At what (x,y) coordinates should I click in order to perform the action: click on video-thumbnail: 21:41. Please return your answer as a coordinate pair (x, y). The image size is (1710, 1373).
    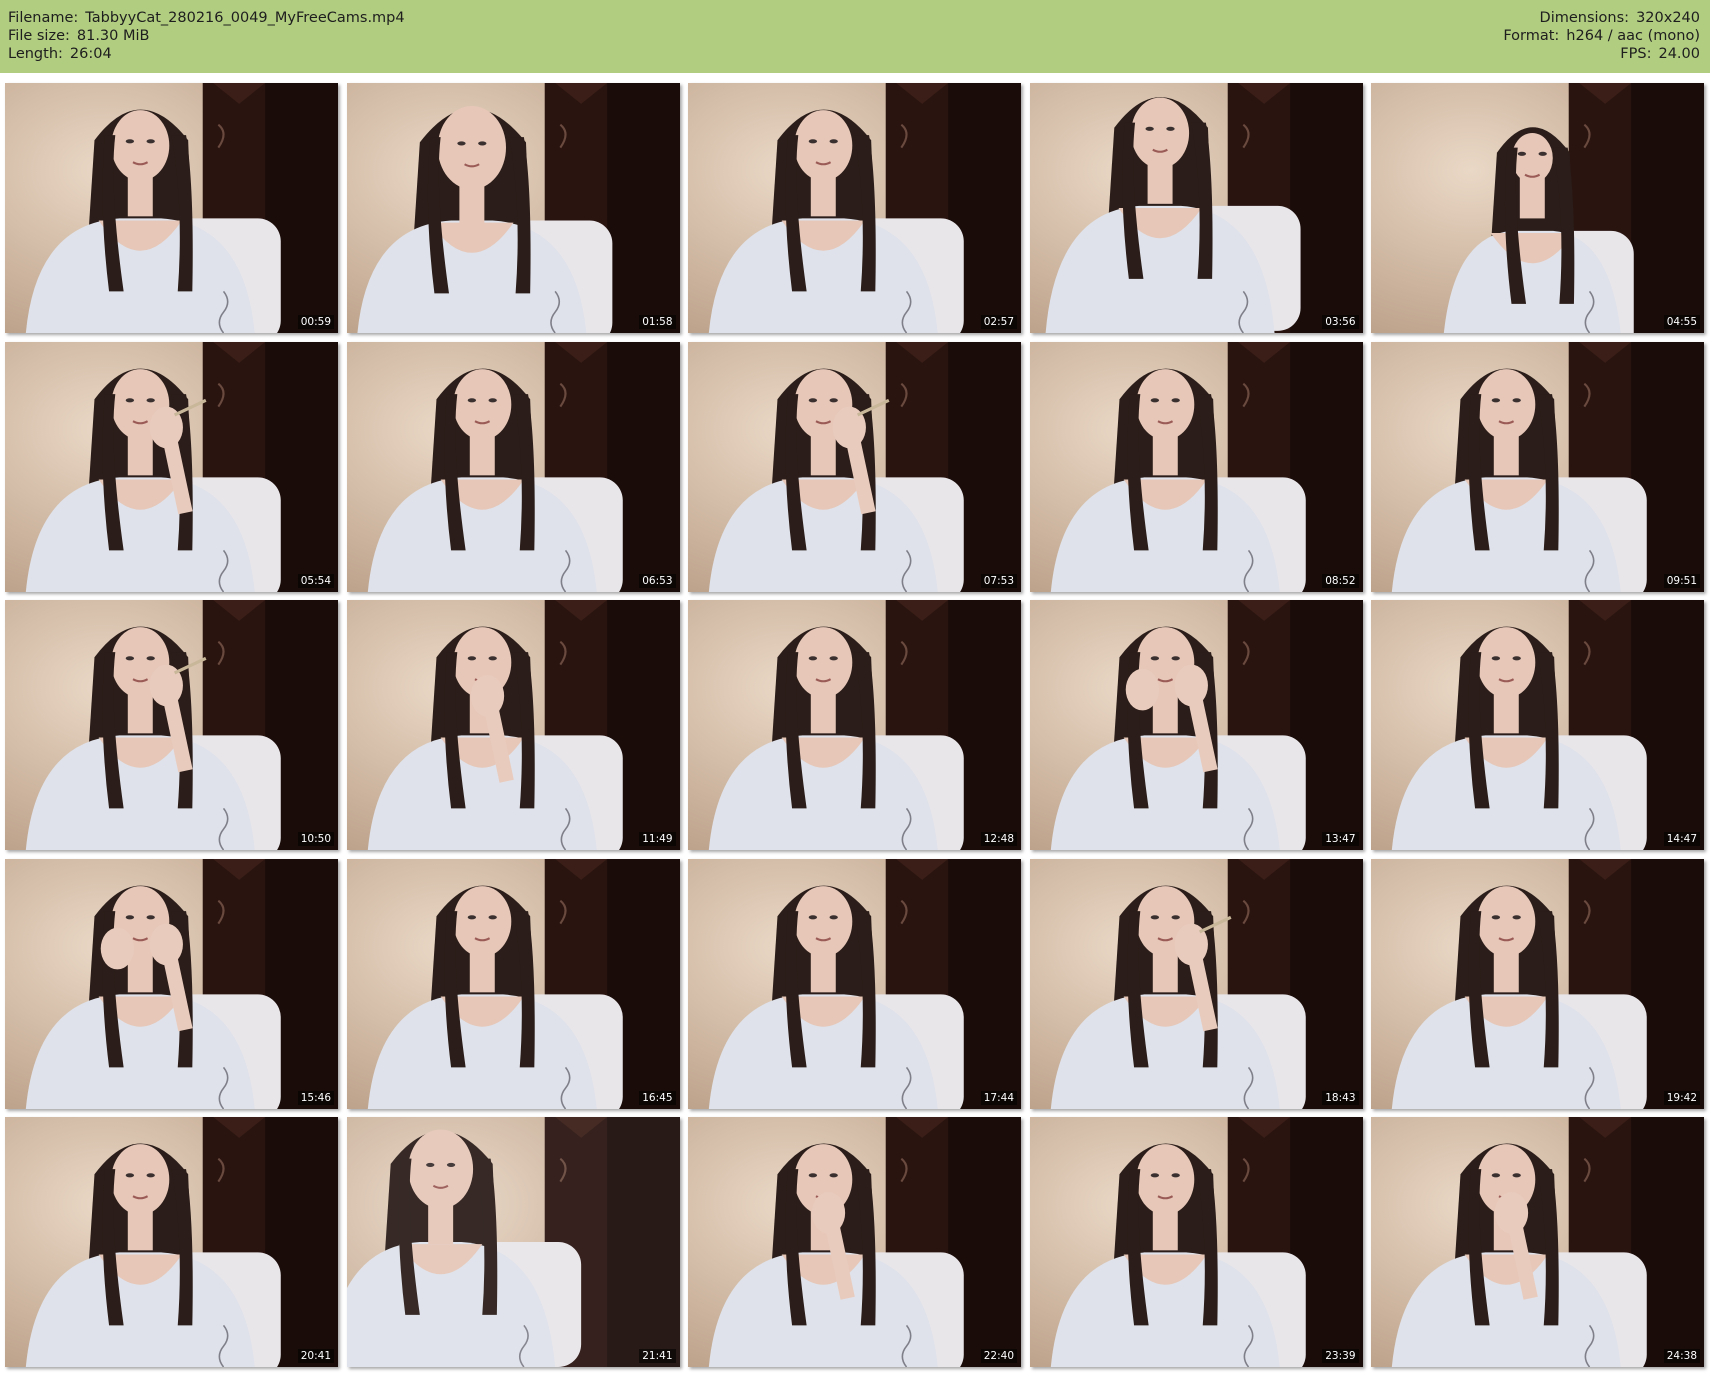
    Looking at the image, I should click on (513, 1242).